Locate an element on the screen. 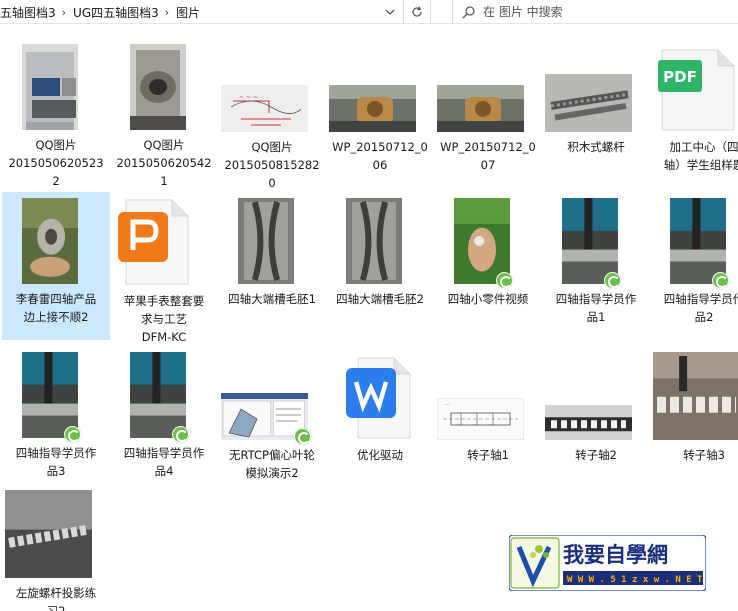 Image resolution: width=738 pixels, height=611 pixels. file-thumbnail: ··· is located at coordinates (480, 419).